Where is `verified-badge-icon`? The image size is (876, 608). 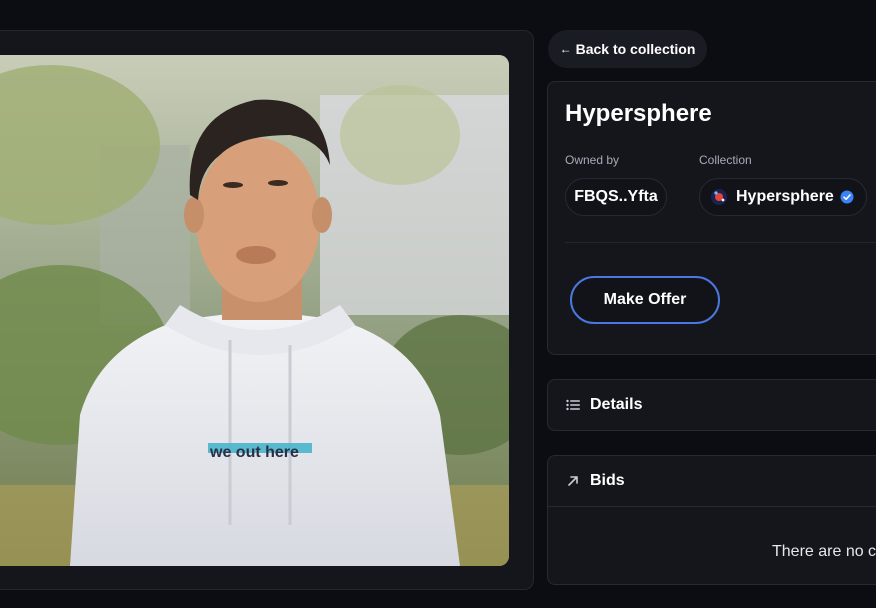
verified-badge-icon is located at coordinates (847, 197).